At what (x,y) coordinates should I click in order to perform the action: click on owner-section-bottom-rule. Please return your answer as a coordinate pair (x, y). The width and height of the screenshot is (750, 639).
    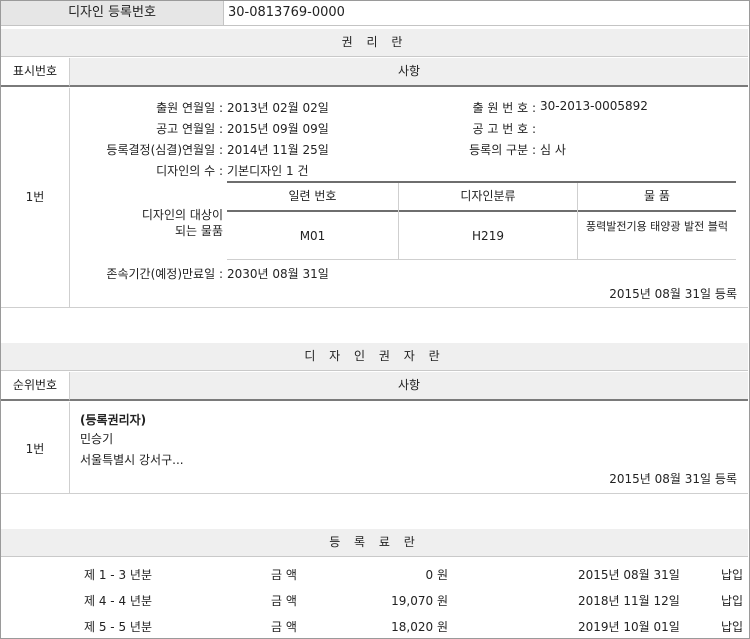
    Looking at the image, I should click on (374, 493).